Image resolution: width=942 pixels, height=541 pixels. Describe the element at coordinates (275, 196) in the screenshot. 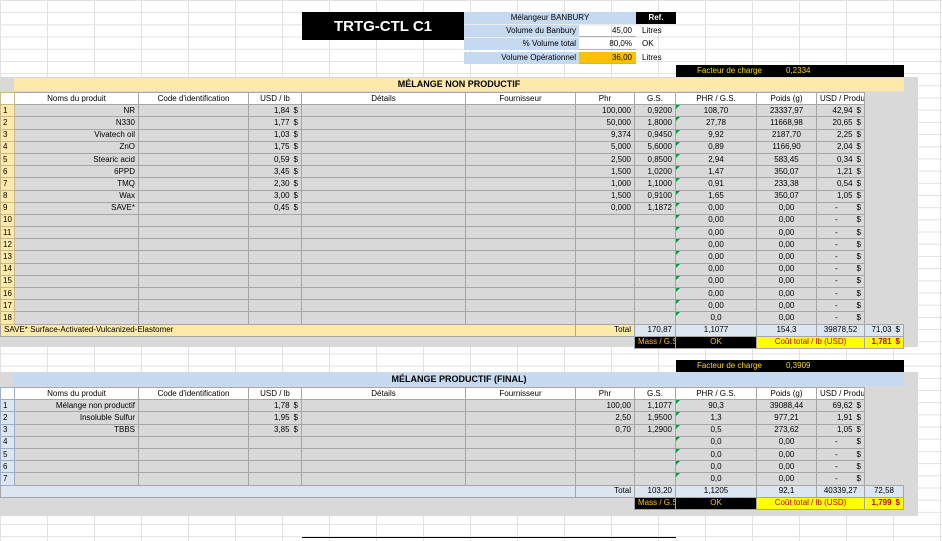

I see `usd-lb-cell: 3,00 $` at that location.